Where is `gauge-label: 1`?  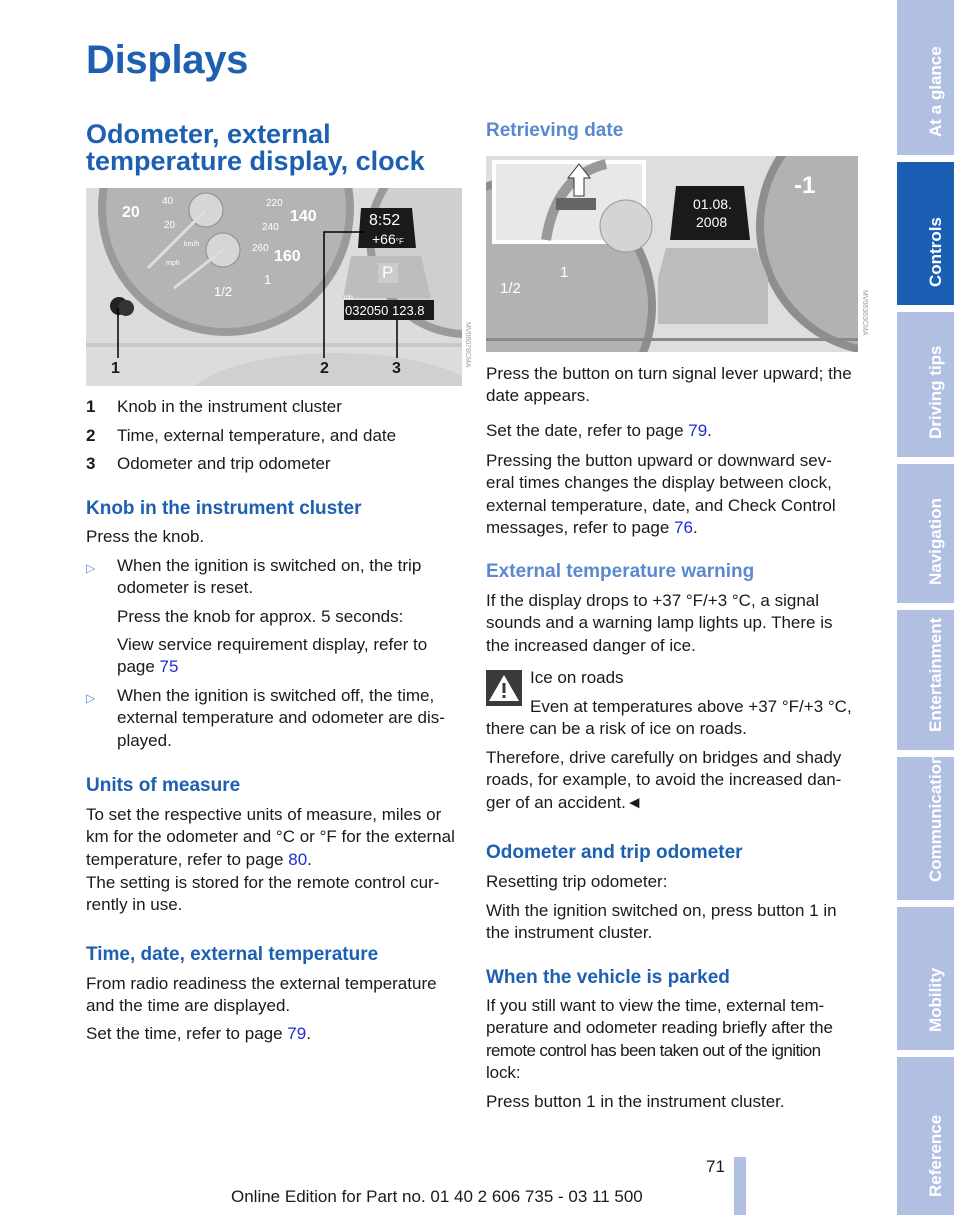 gauge-label: 1 is located at coordinates (564, 272).